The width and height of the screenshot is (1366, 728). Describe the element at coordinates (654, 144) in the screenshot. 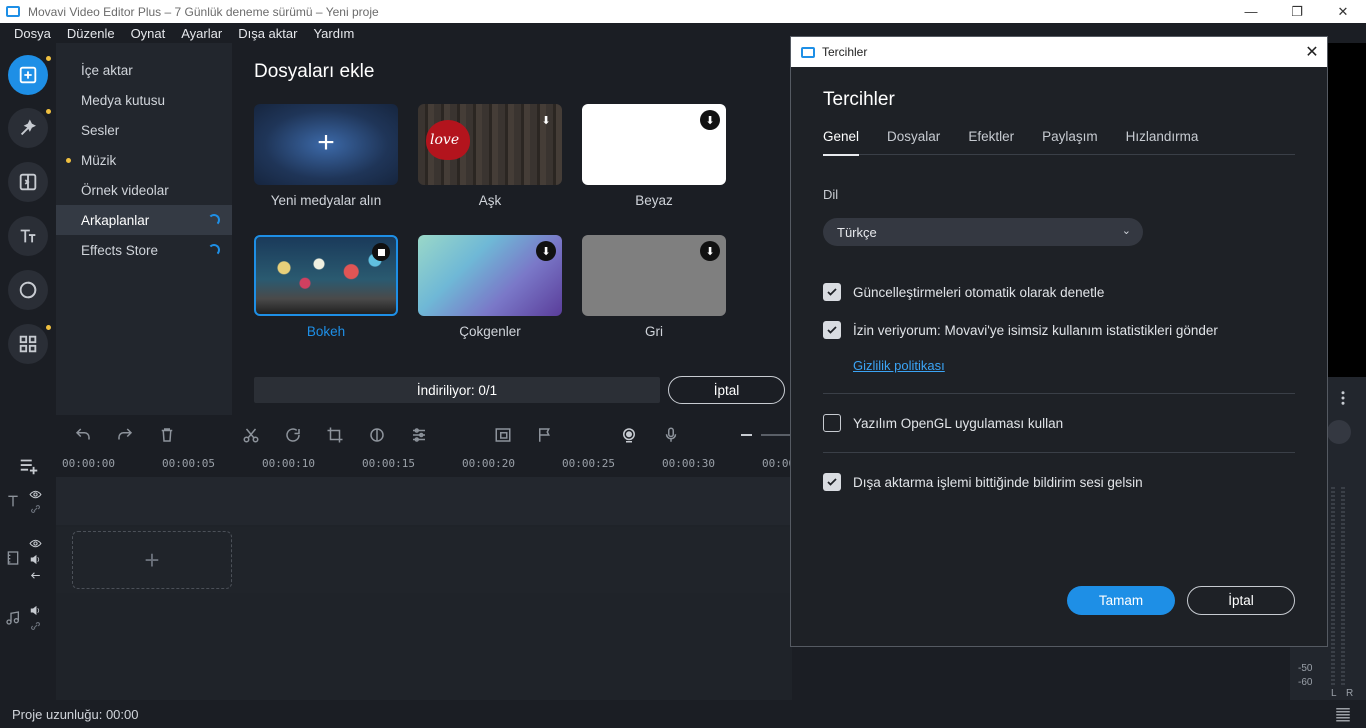

I see `beyaz-thumbnail: ⬇` at that location.